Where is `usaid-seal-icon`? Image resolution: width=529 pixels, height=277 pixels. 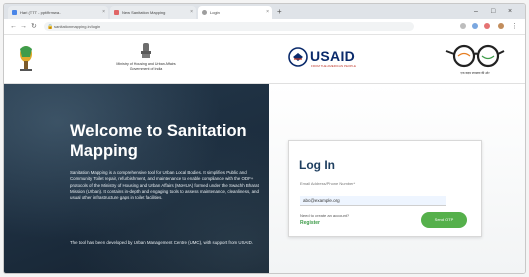 usaid-seal-icon is located at coordinates (298, 57).